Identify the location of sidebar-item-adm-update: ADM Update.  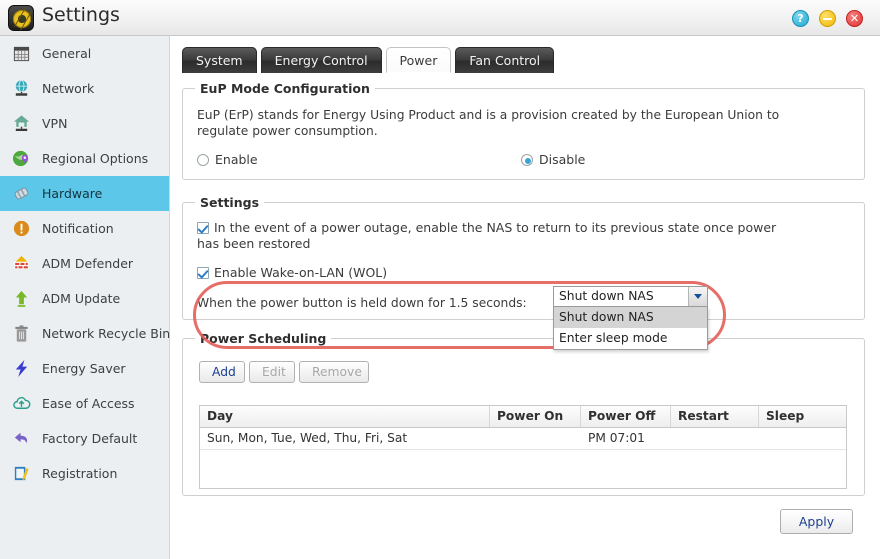
(84, 298).